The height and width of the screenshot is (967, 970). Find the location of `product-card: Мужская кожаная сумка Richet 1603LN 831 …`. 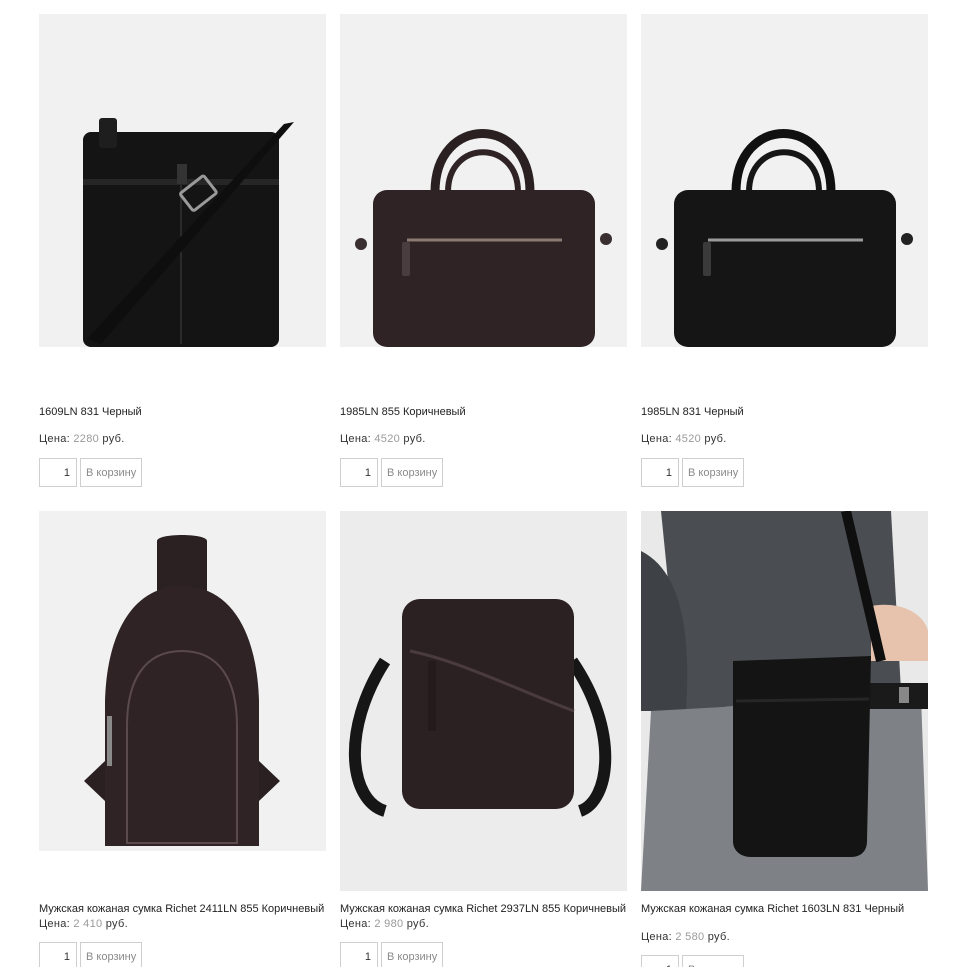

product-card: Мужская кожаная сумка Richet 1603LN 831 … is located at coordinates (784, 739).